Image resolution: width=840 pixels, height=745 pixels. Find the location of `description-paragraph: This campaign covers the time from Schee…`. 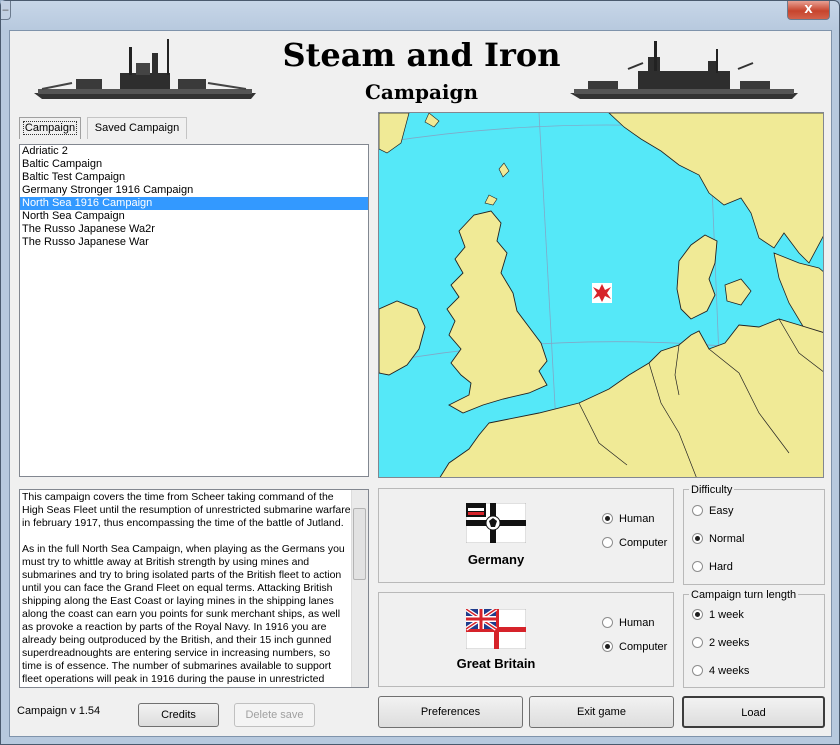

description-paragraph: This campaign covers the time from Schee… is located at coordinates (186, 510).